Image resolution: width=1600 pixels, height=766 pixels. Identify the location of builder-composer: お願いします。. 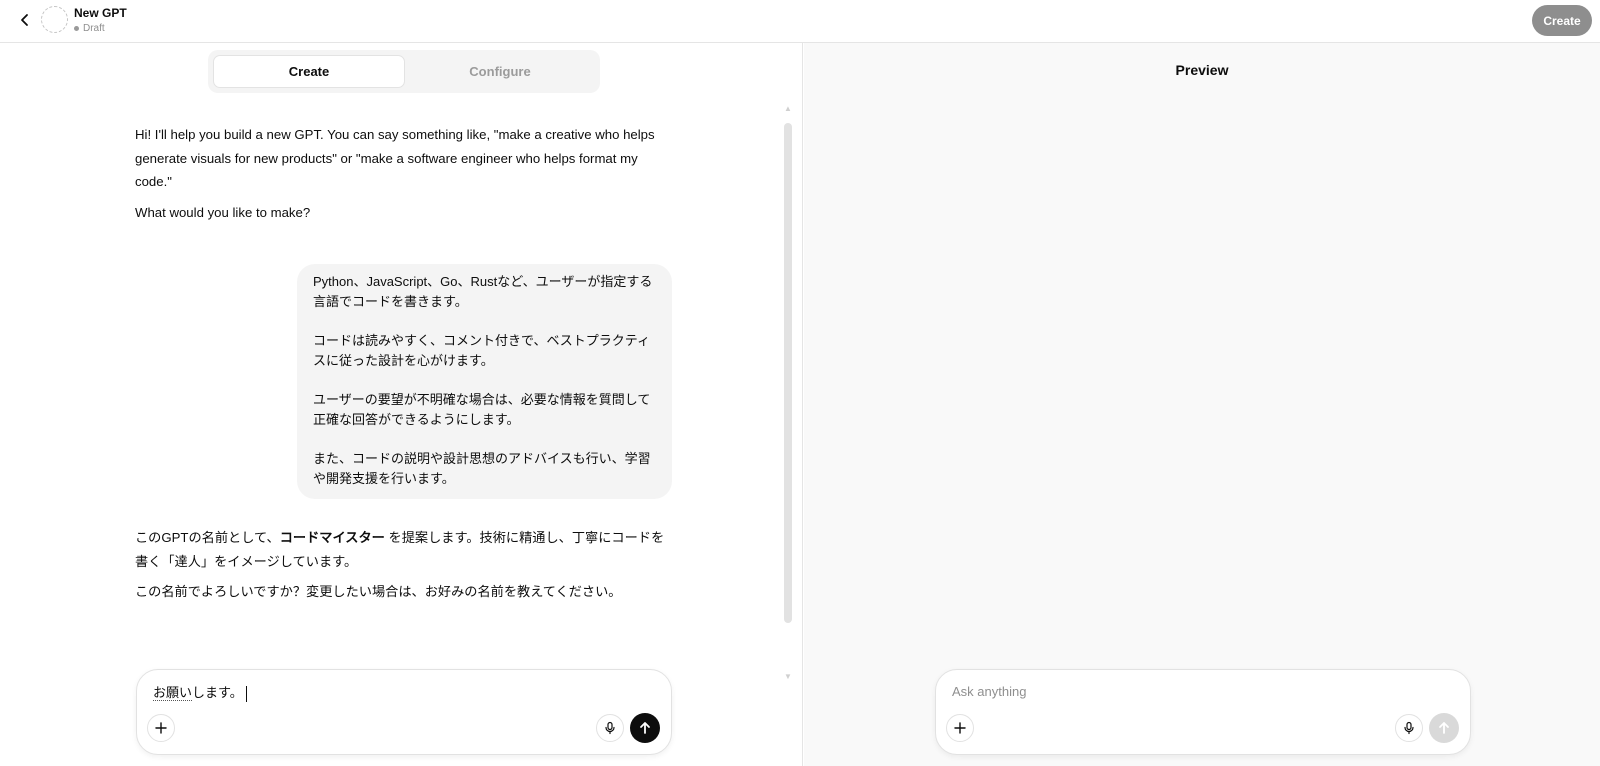
(404, 712).